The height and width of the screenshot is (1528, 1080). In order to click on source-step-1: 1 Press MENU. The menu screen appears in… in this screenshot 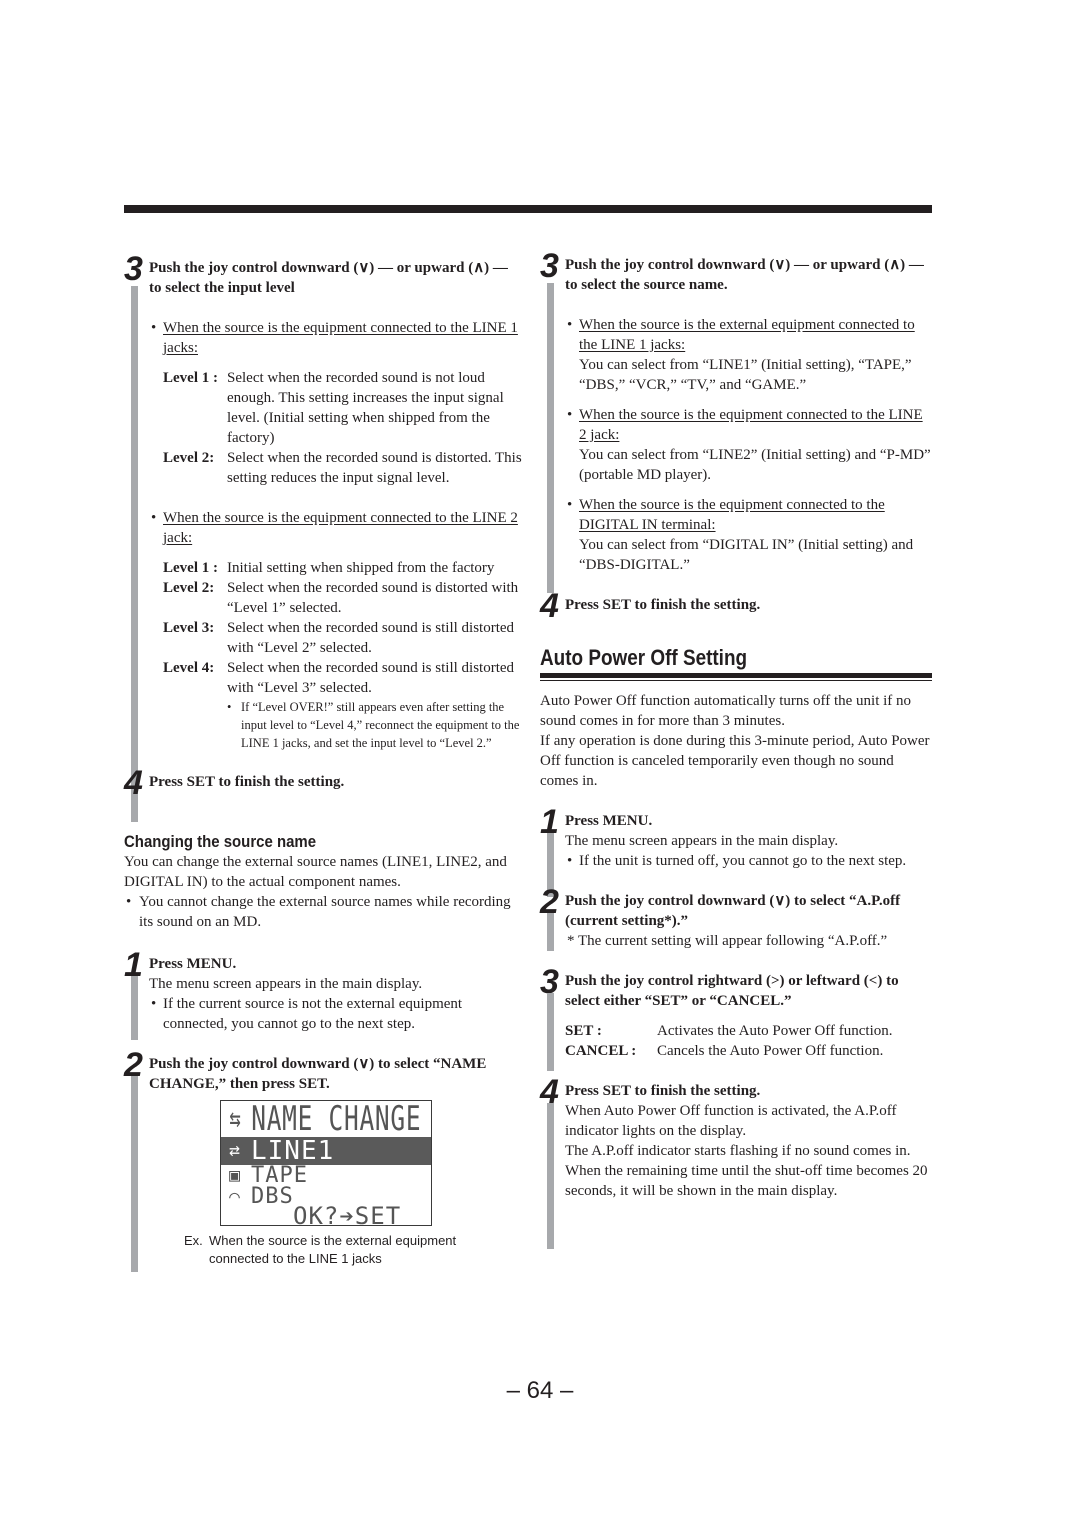, I will do `click(324, 994)`.